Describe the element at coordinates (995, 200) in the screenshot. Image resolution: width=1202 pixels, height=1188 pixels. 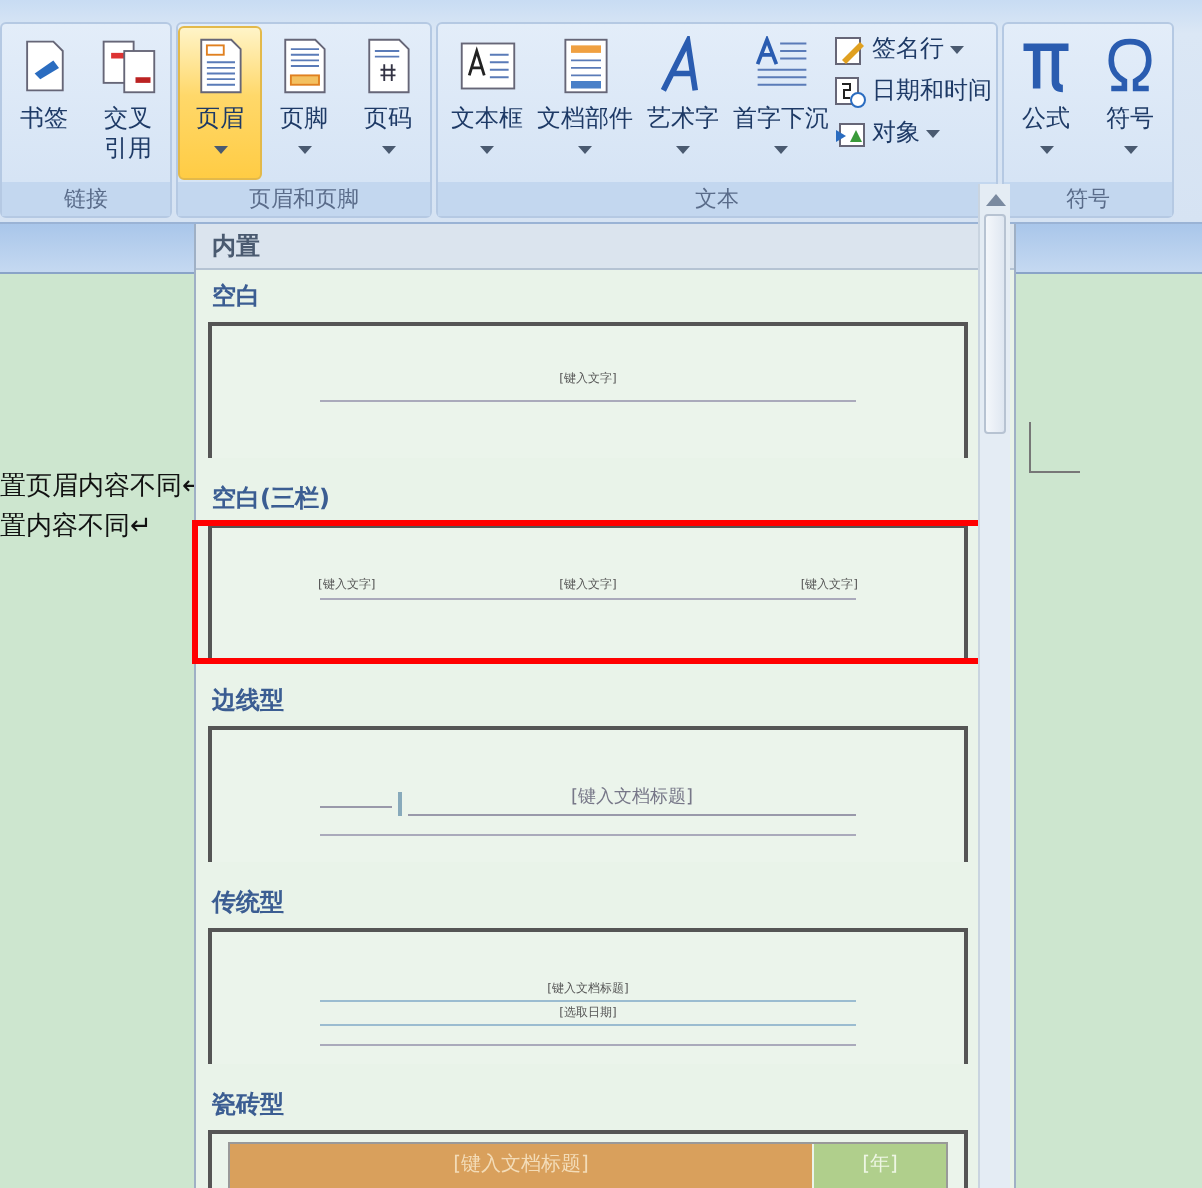
I see `scroll-up-icon` at that location.